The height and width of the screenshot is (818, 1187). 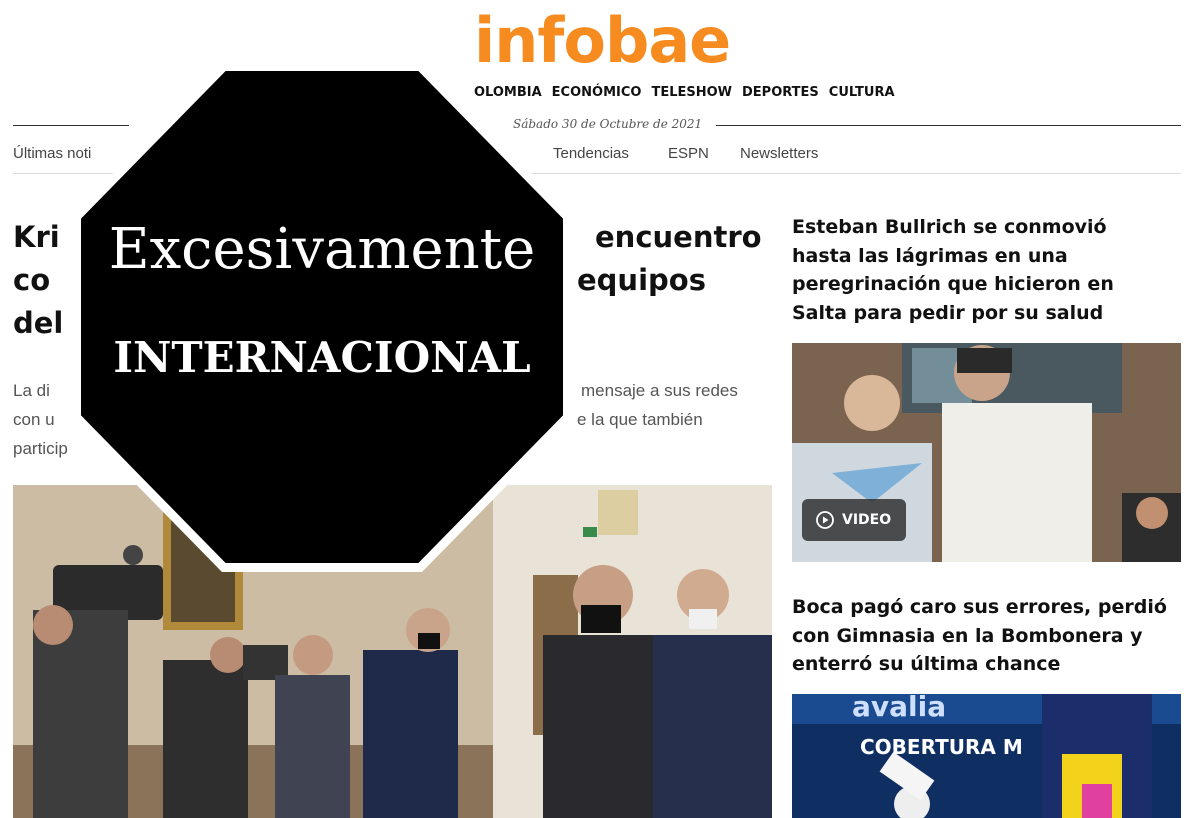 What do you see at coordinates (862, 92) in the screenshot?
I see `top-nav-item-cultura: CULTURA` at bounding box center [862, 92].